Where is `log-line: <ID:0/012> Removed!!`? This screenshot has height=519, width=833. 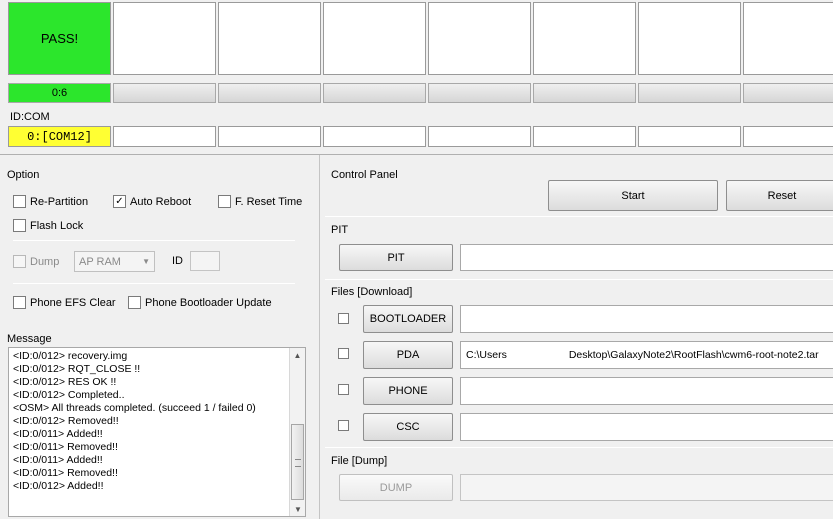 log-line: <ID:0/012> Removed!! is located at coordinates (66, 421).